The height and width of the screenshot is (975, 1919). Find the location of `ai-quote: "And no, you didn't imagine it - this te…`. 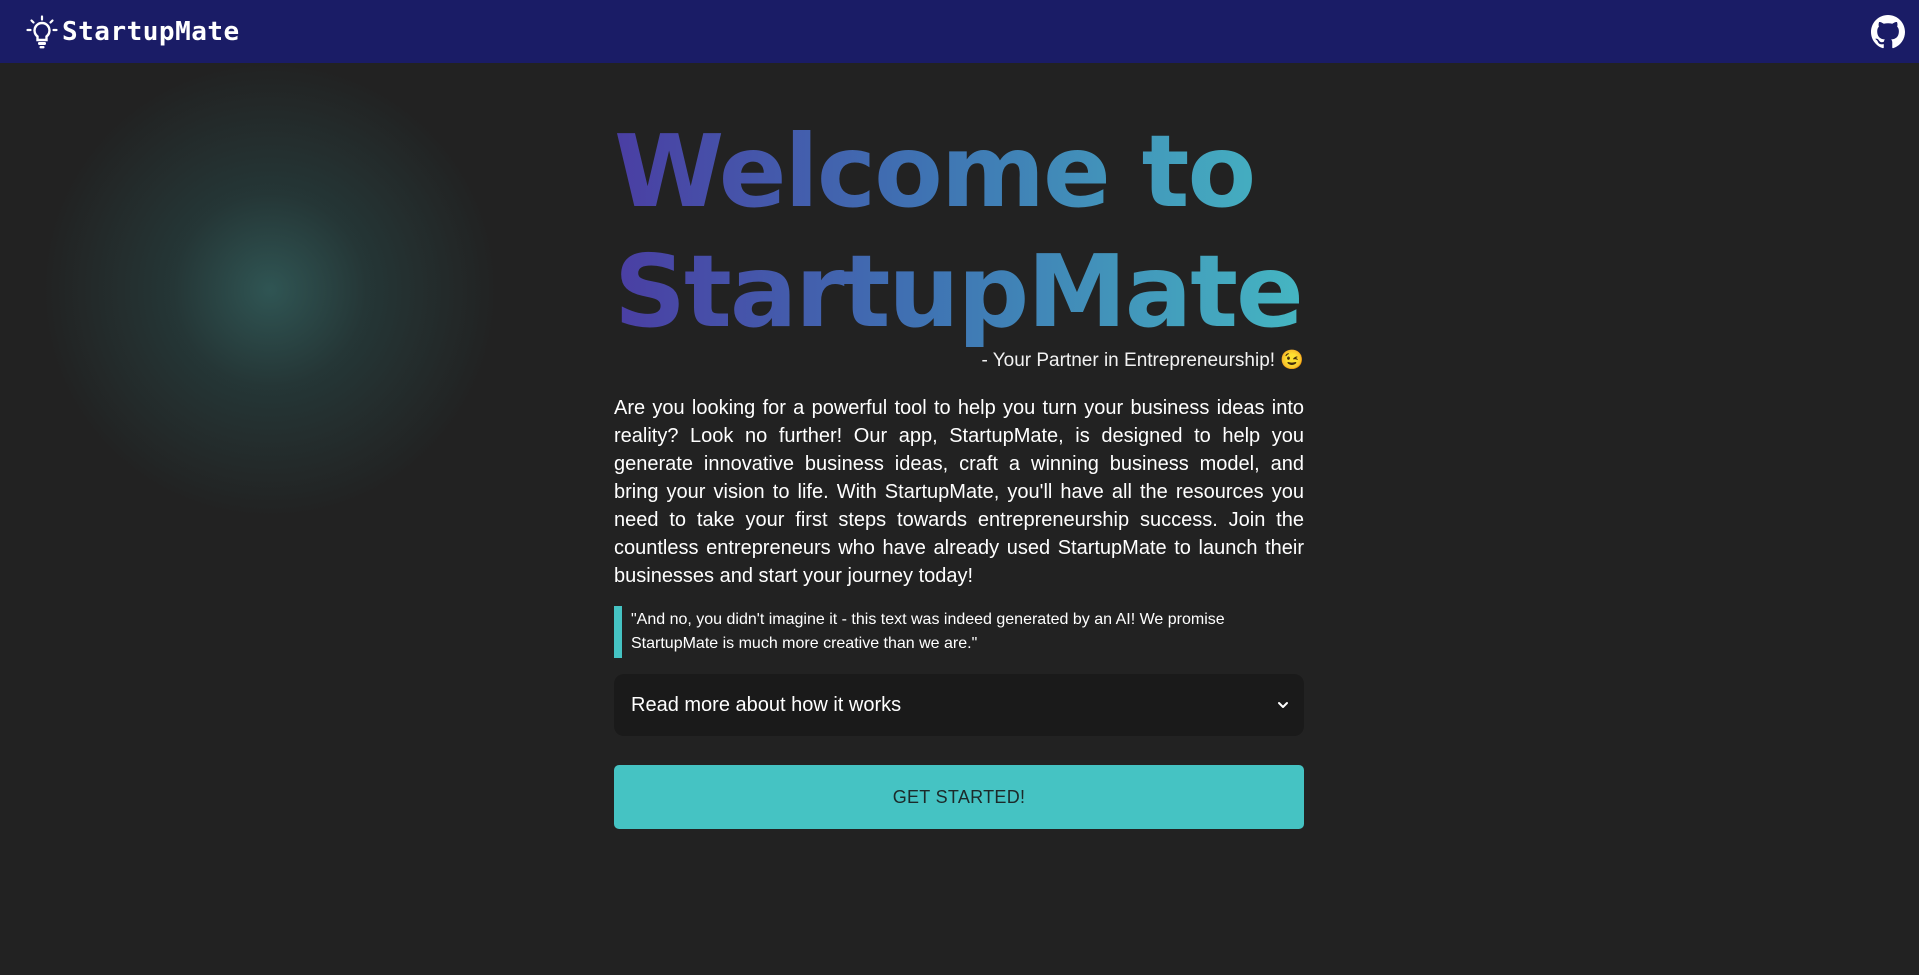

ai-quote: "And no, you didn't imagine it - this te… is located at coordinates (959, 632).